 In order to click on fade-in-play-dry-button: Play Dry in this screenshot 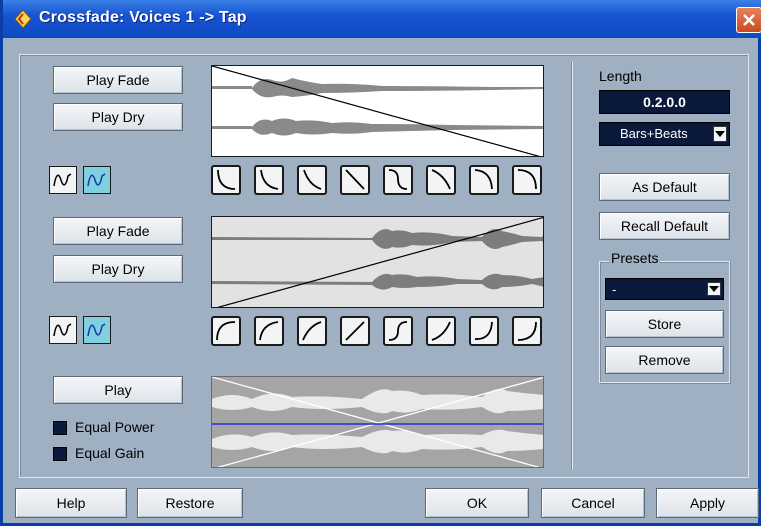, I will do `click(118, 269)`.